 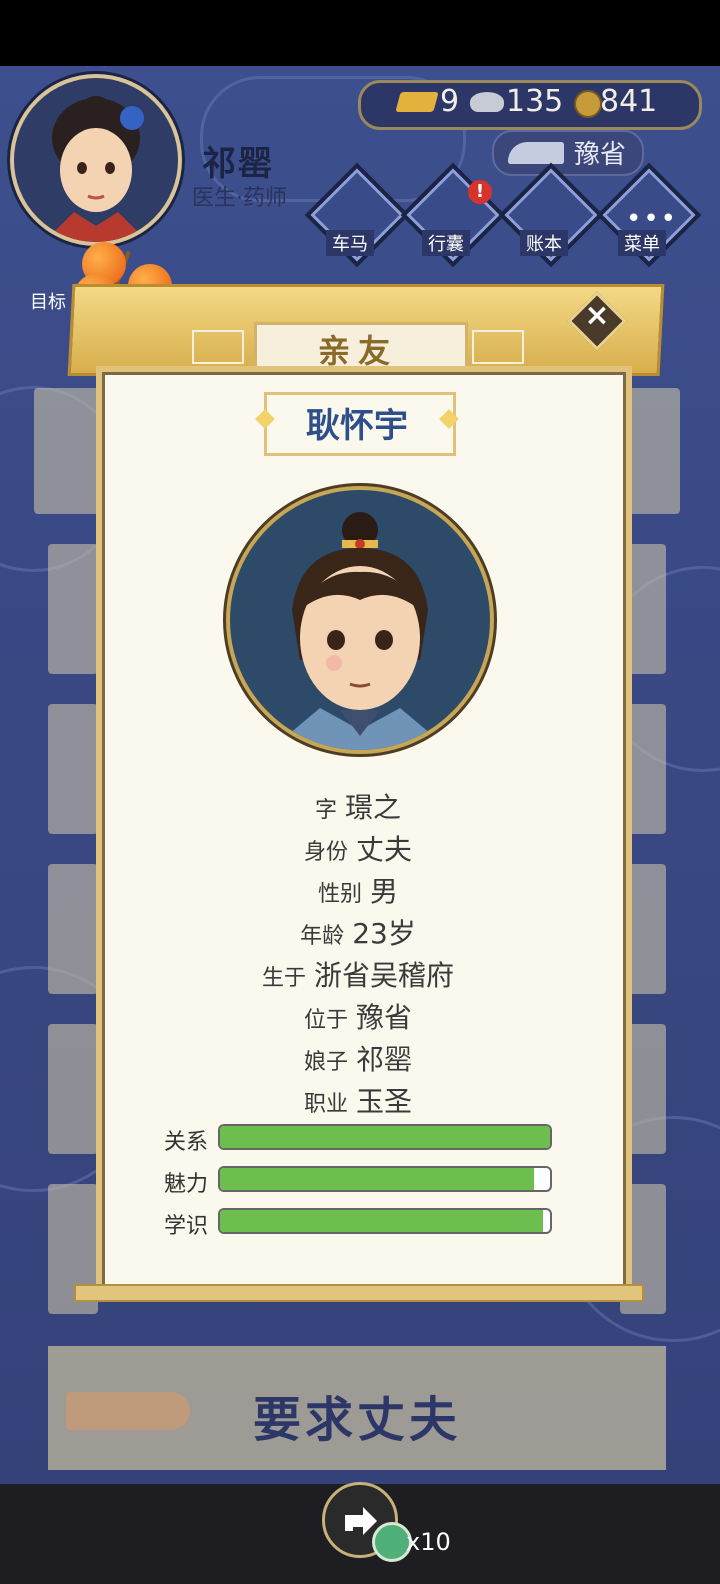 I want to click on info-value: 璟之, so click(x=373, y=807).